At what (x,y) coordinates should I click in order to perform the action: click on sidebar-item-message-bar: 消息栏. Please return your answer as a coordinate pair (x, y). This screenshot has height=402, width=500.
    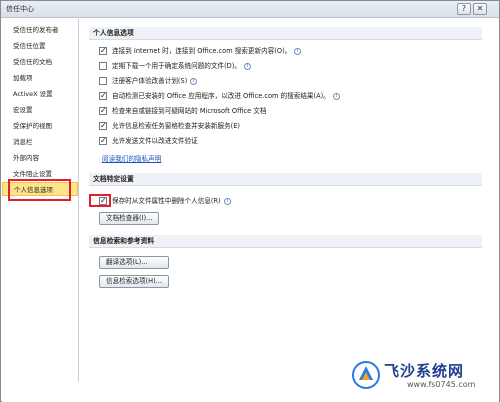
    Looking at the image, I should click on (40, 142).